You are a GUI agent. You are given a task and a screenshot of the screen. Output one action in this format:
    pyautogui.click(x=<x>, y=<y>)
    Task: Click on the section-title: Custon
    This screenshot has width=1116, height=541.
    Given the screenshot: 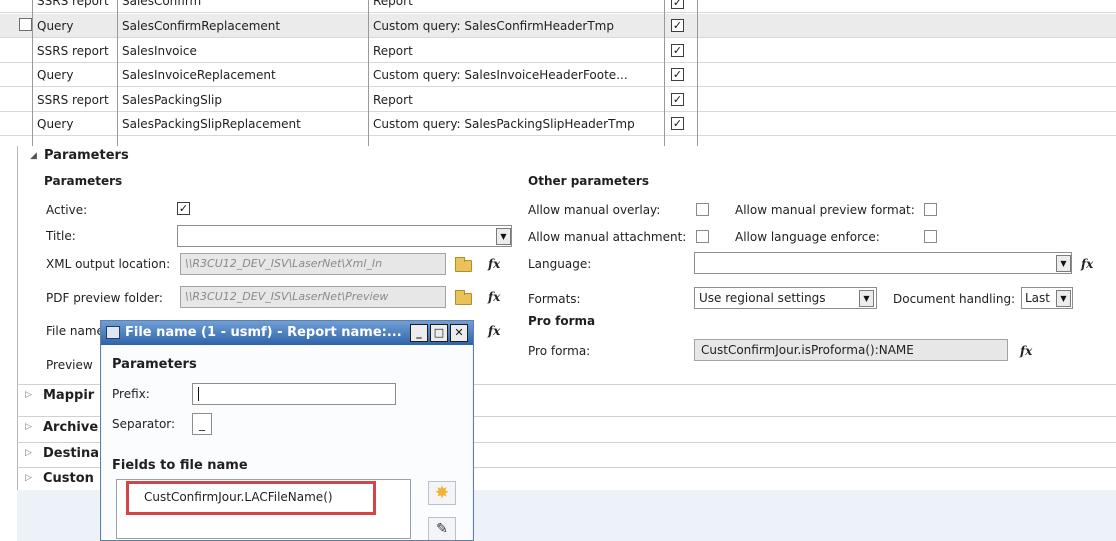 What is the action you would take?
    pyautogui.click(x=68, y=478)
    